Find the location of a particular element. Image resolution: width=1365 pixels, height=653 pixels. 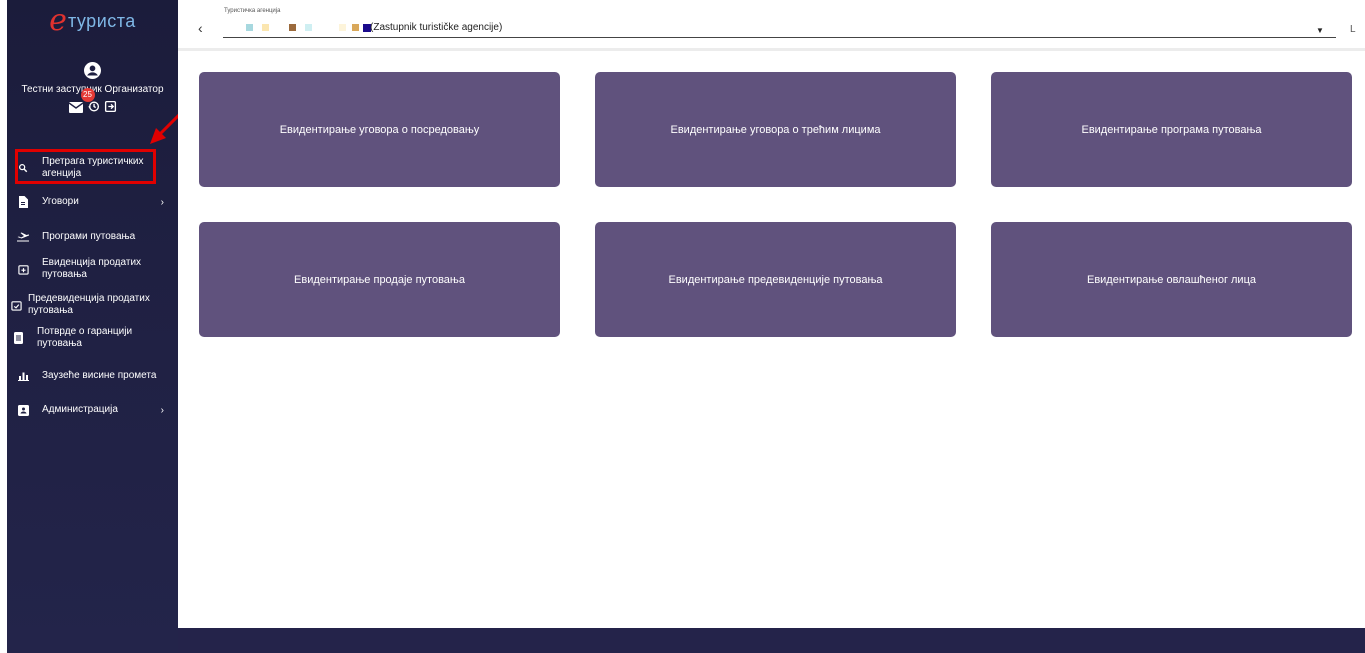

card-contract-third-parties: Евидентирање уговора о трећим лицима is located at coordinates (775, 129).